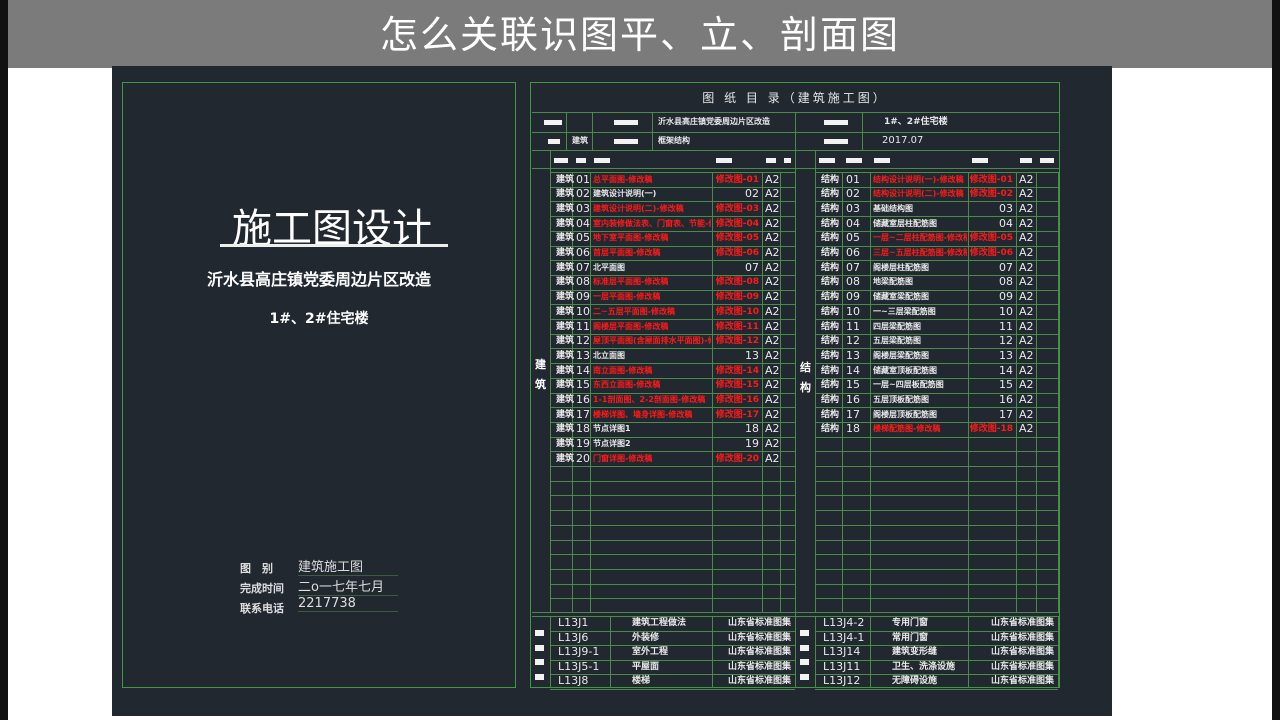 Image resolution: width=1280 pixels, height=720 pixels. I want to click on row-drawing-name: 节点详图1, so click(612, 429).